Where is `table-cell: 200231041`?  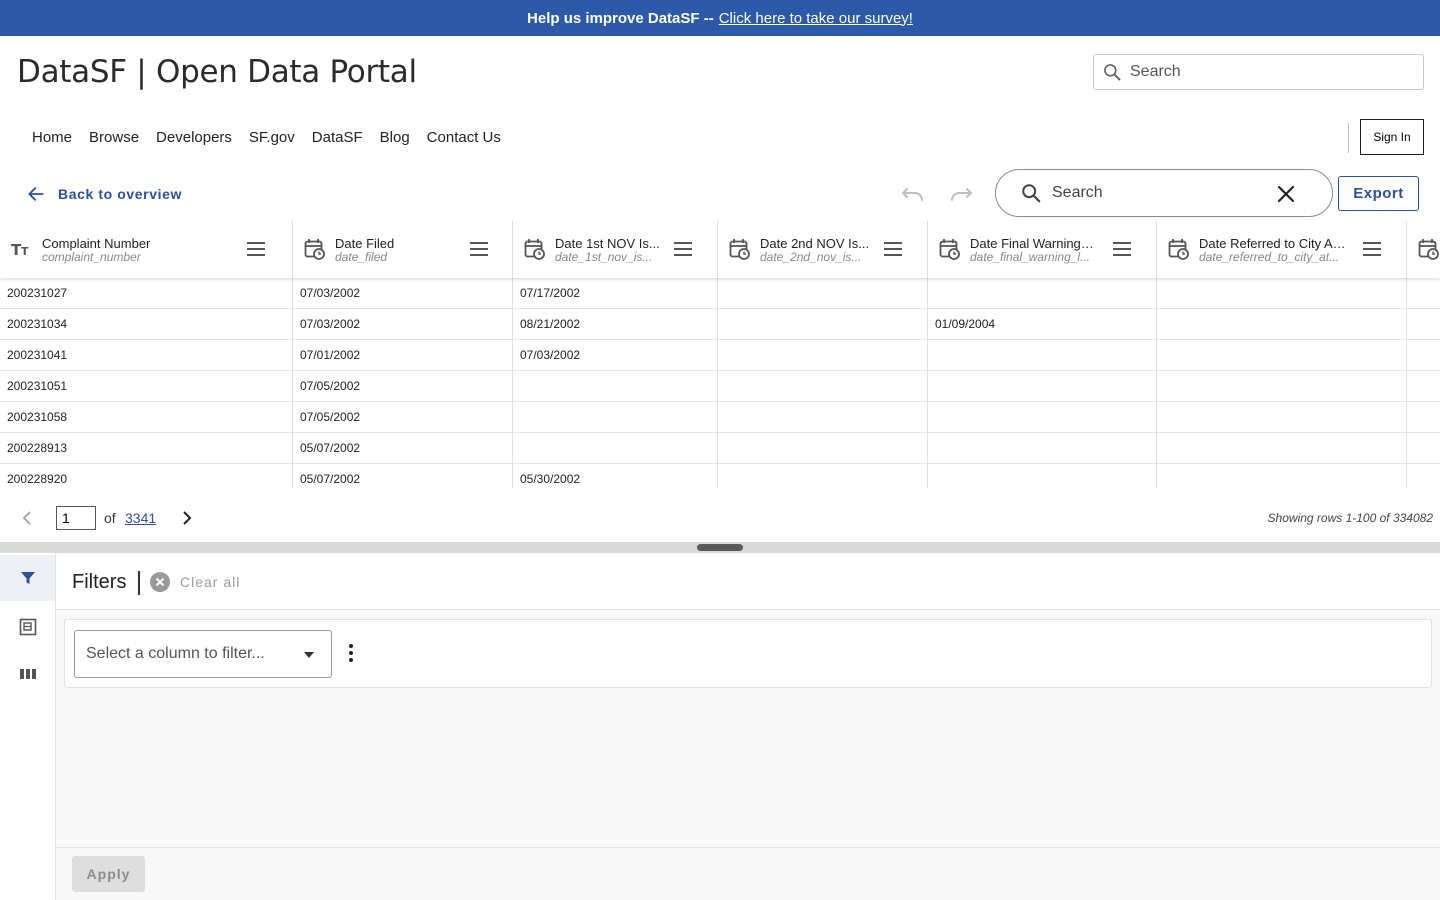 table-cell: 200231041 is located at coordinates (37, 355).